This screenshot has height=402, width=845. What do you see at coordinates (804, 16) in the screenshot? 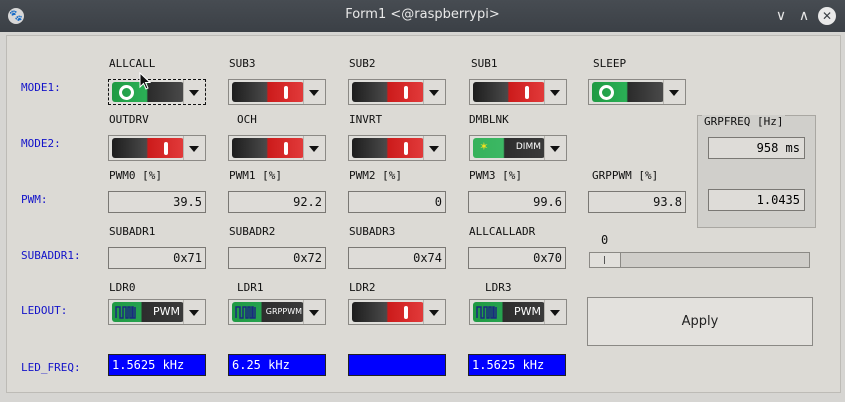
I see `maximize-icon: ∧` at bounding box center [804, 16].